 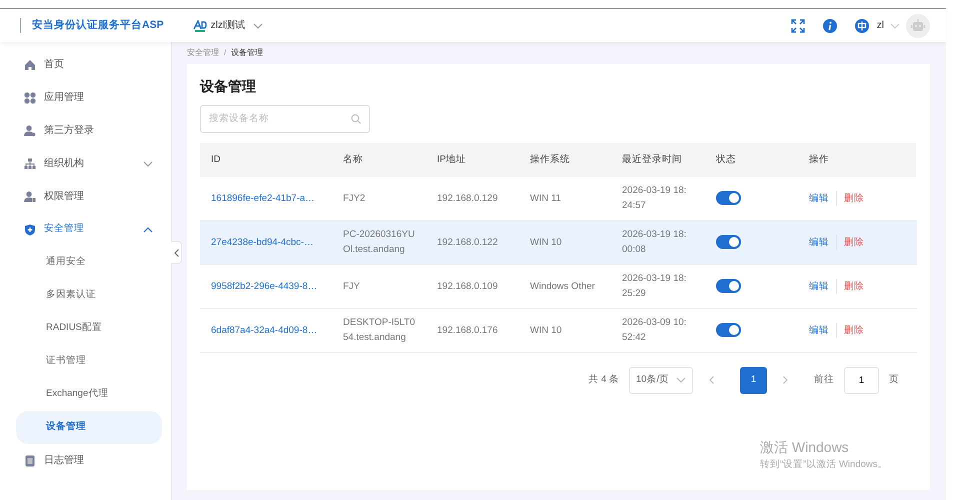 What do you see at coordinates (472, 159) in the screenshot?
I see `column-header: IP地址` at bounding box center [472, 159].